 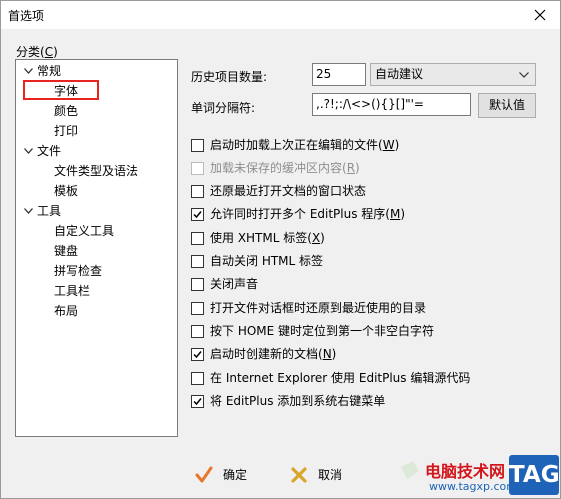 I want to click on watermark-site-name: 电脑技术网, so click(x=465, y=471).